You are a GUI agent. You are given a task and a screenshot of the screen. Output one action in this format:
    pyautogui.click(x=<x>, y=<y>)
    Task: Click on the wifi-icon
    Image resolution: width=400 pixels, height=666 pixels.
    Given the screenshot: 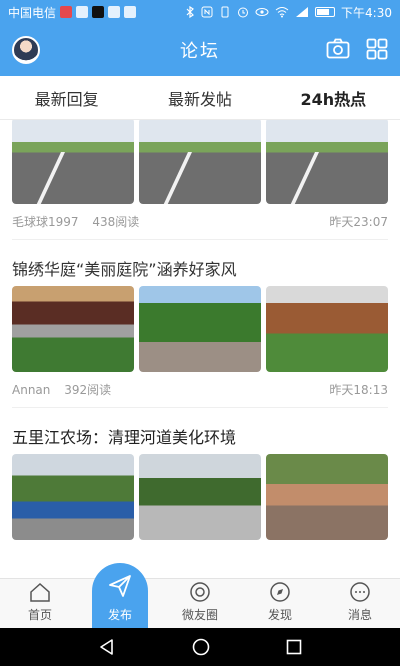 What is the action you would take?
    pyautogui.click(x=282, y=12)
    